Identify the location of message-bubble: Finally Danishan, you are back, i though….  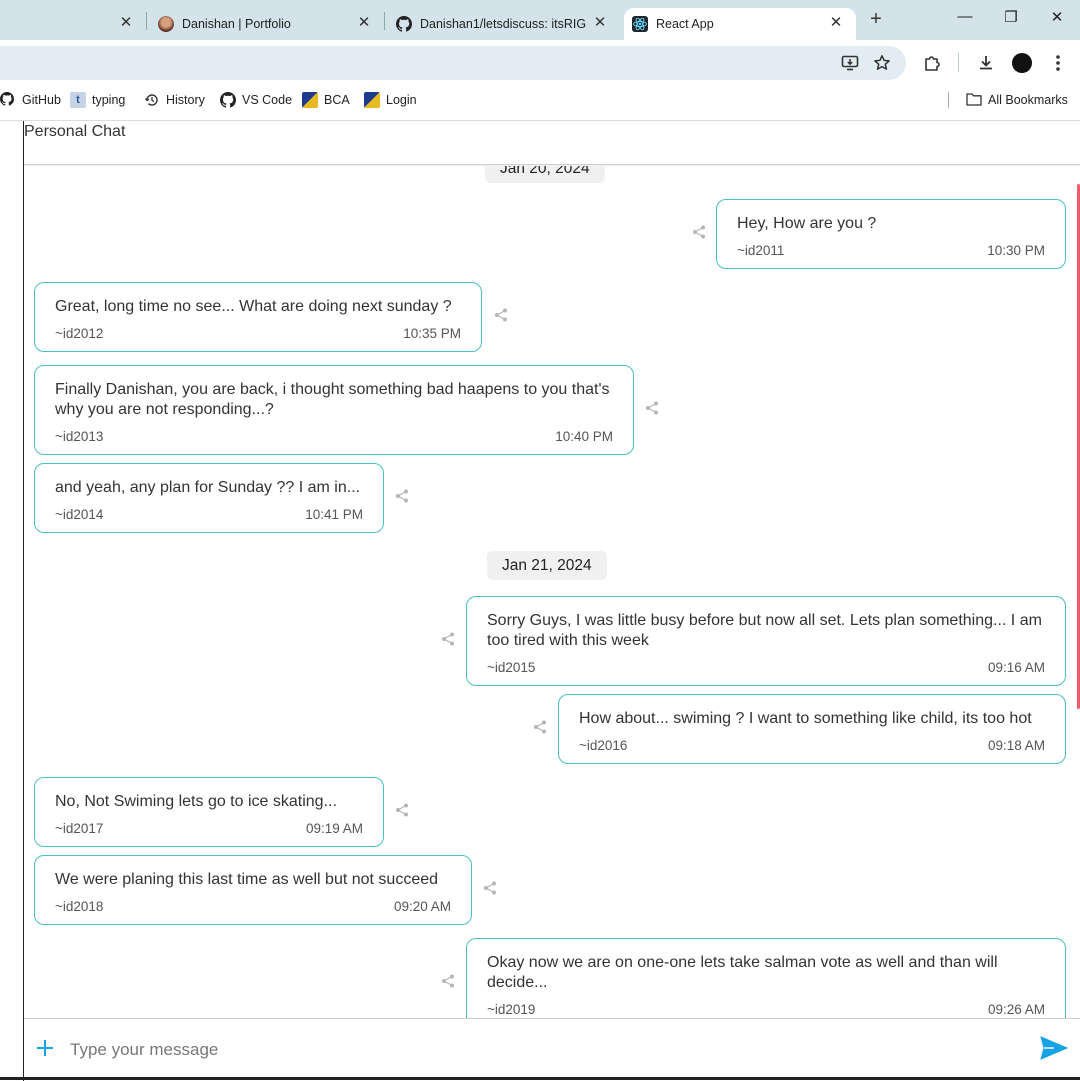
(334, 410).